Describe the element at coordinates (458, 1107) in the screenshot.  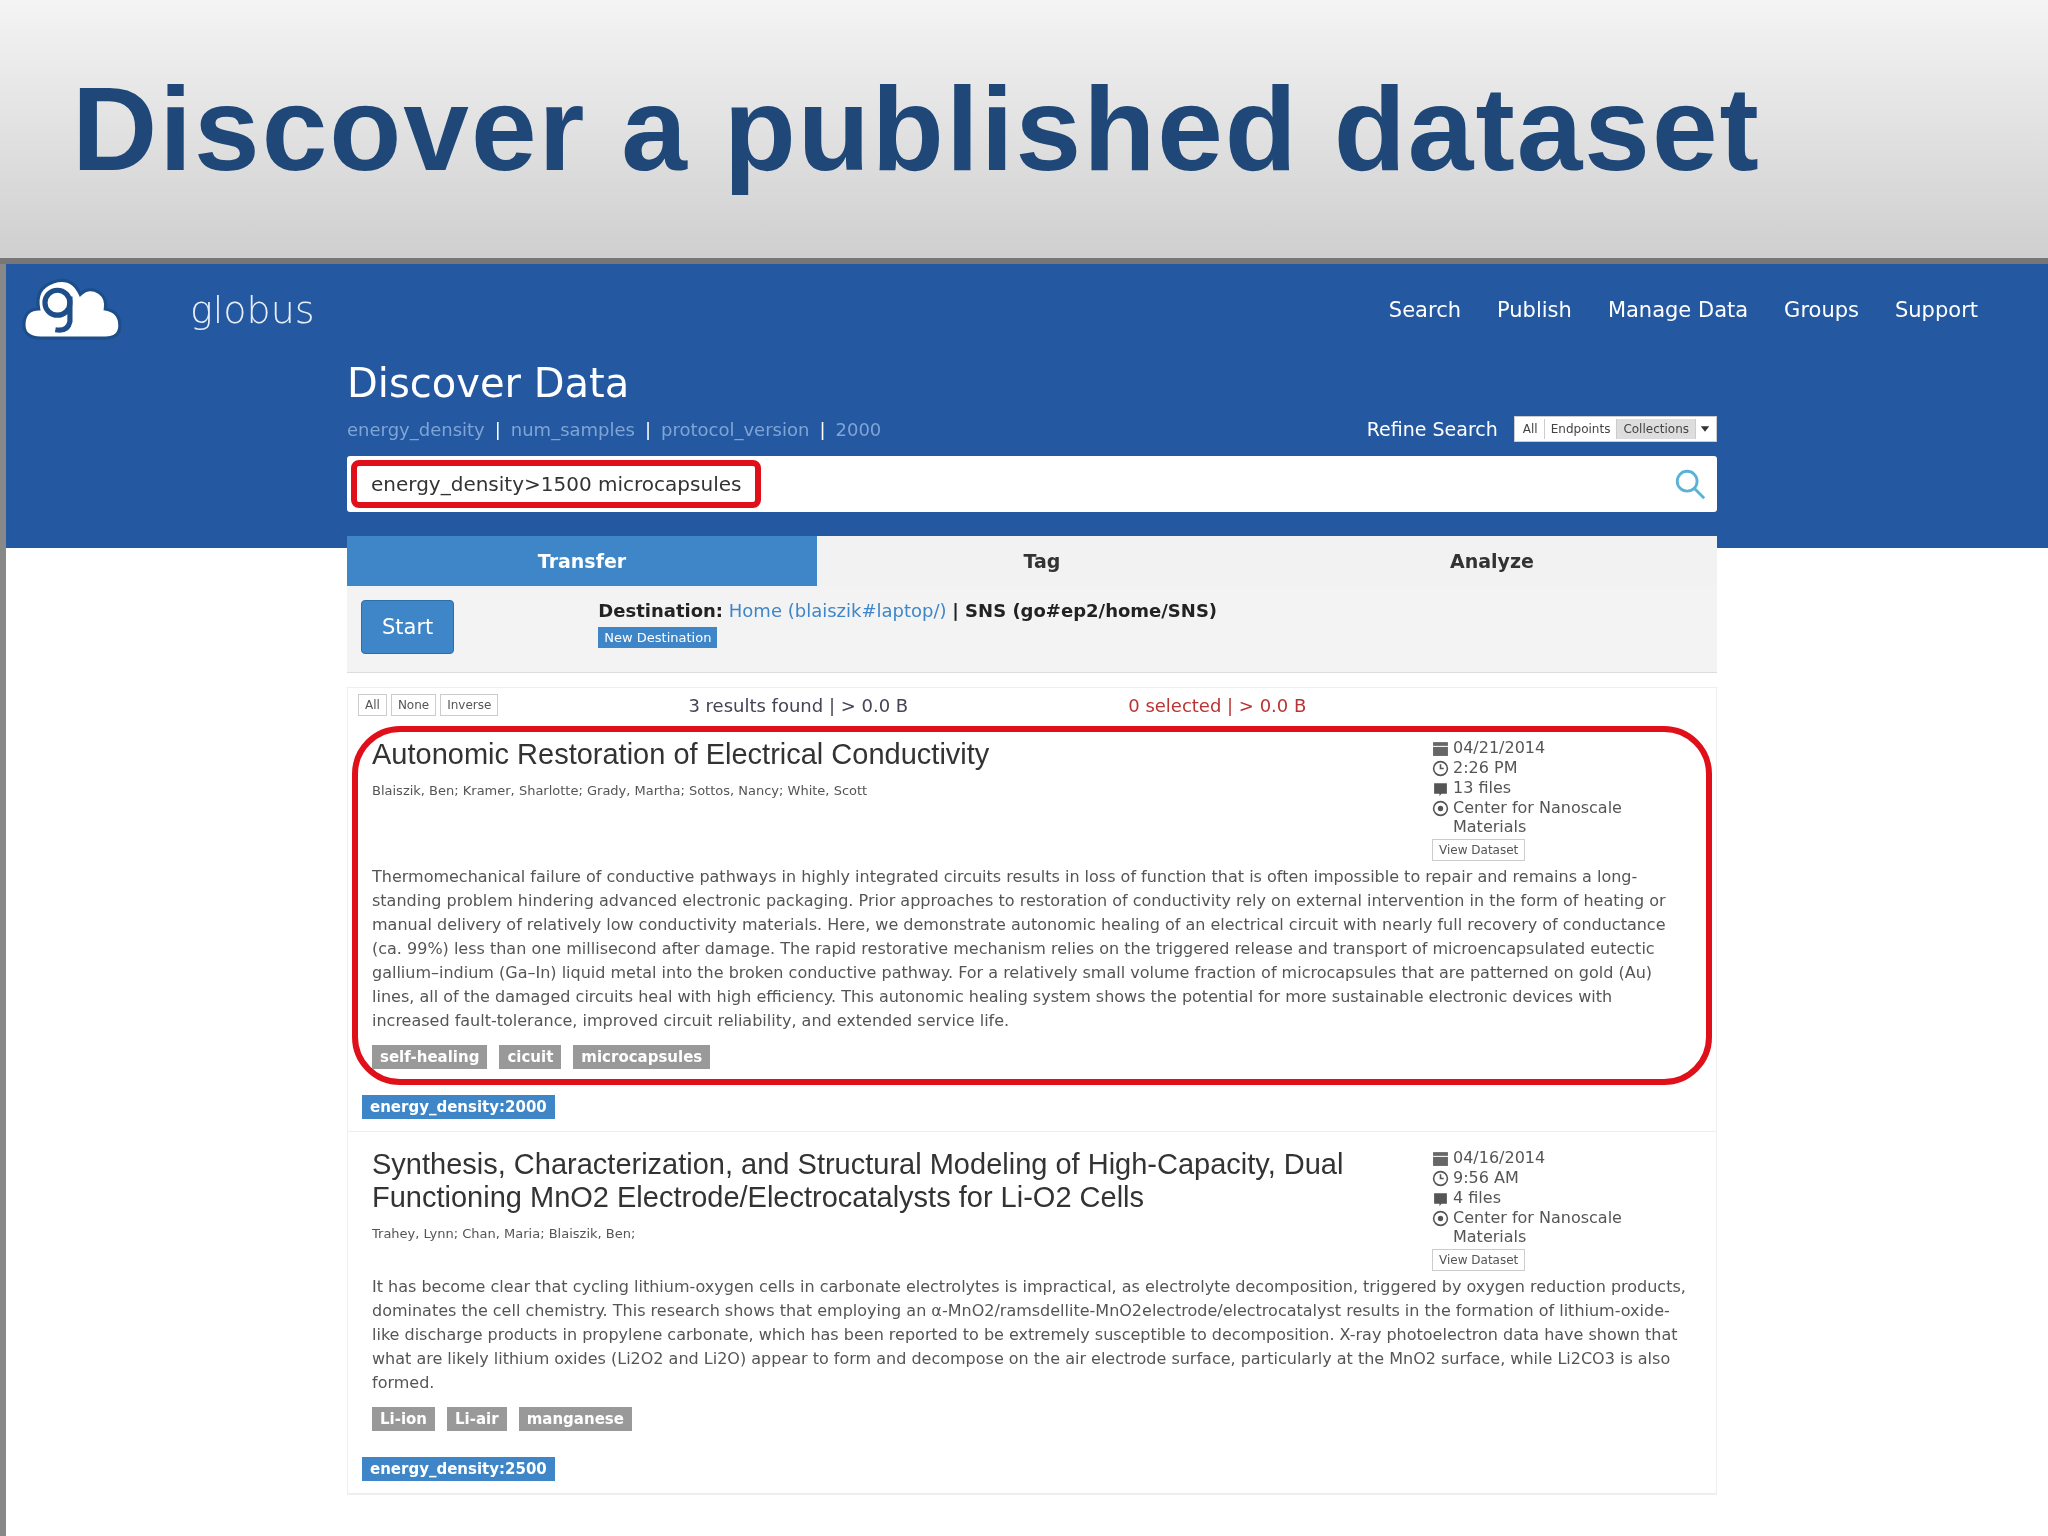
I see `facet-tag: energy_density:2000` at that location.